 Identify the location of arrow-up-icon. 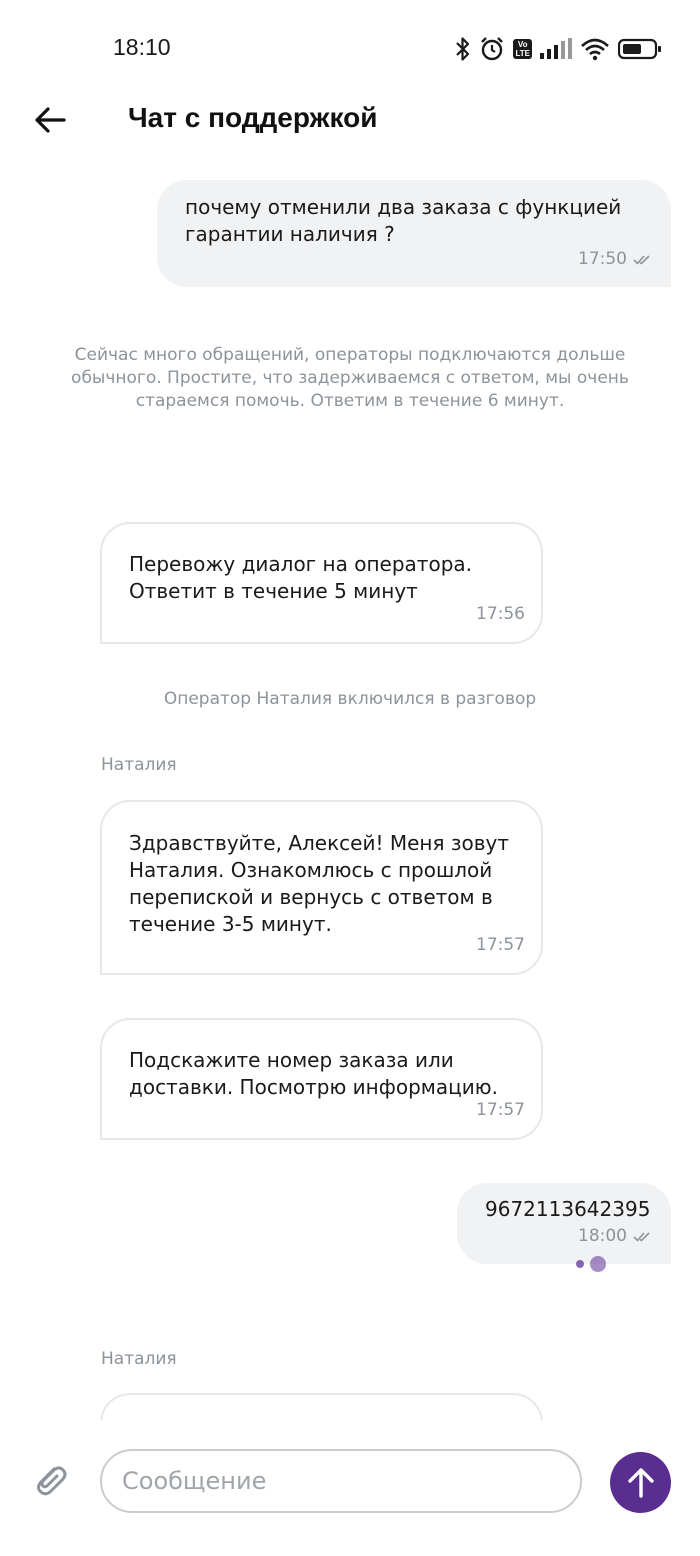
(640, 1482).